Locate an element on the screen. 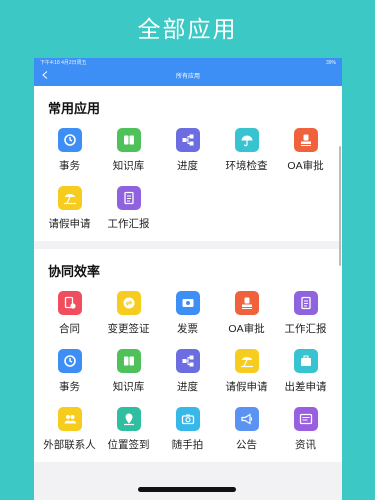 The width and height of the screenshot is (375, 500). travel-icon is located at coordinates (305, 361).